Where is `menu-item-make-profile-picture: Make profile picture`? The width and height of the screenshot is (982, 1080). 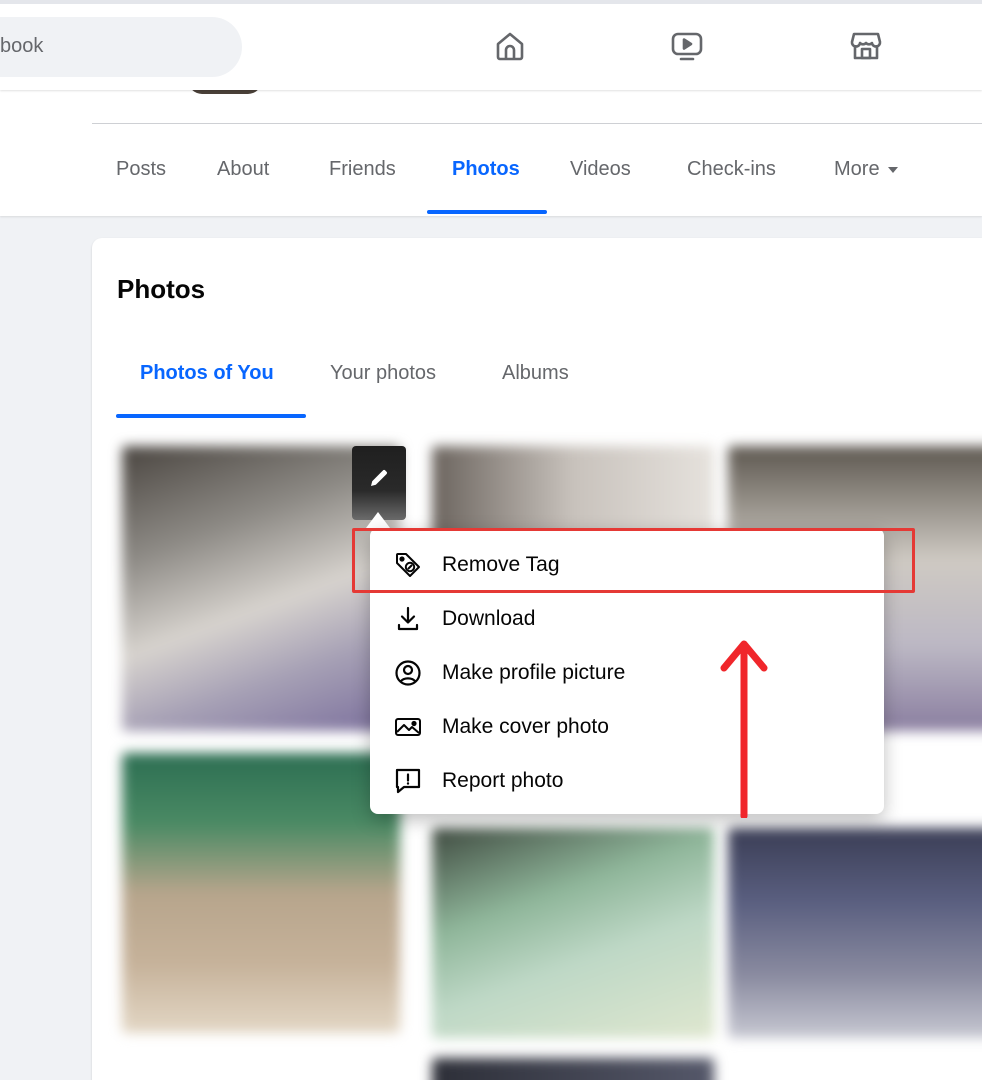
menu-item-make-profile-picture: Make profile picture is located at coordinates (627, 673).